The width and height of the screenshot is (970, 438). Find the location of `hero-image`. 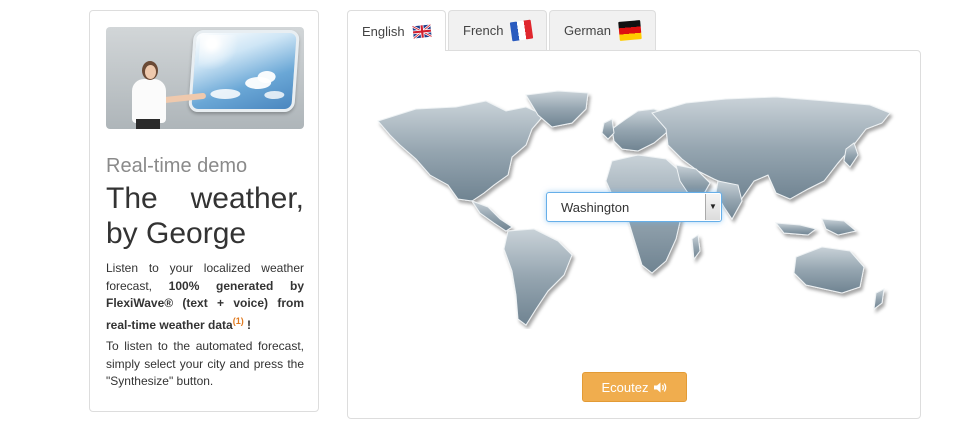

hero-image is located at coordinates (205, 78).